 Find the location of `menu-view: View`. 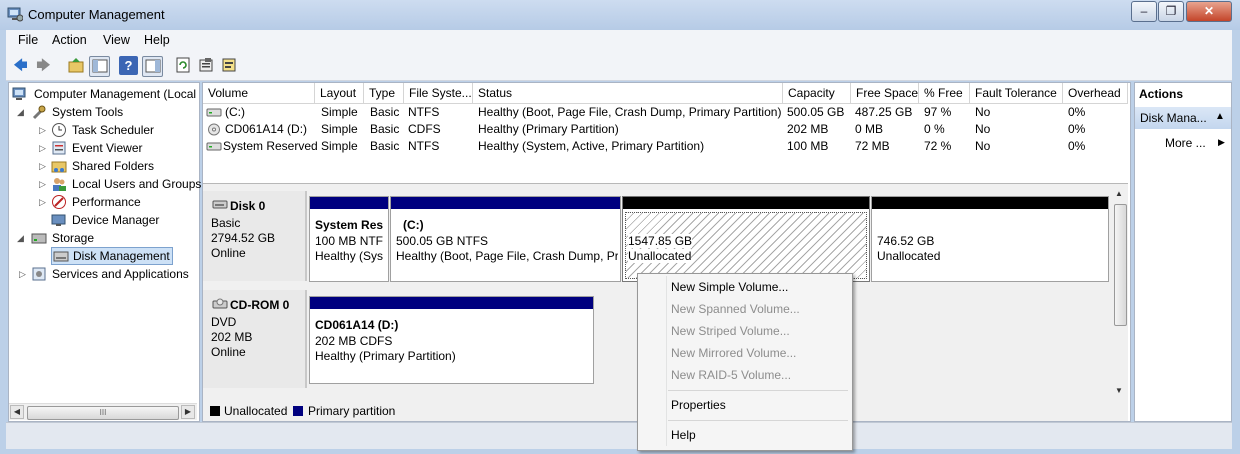

menu-view: View is located at coordinates (116, 40).